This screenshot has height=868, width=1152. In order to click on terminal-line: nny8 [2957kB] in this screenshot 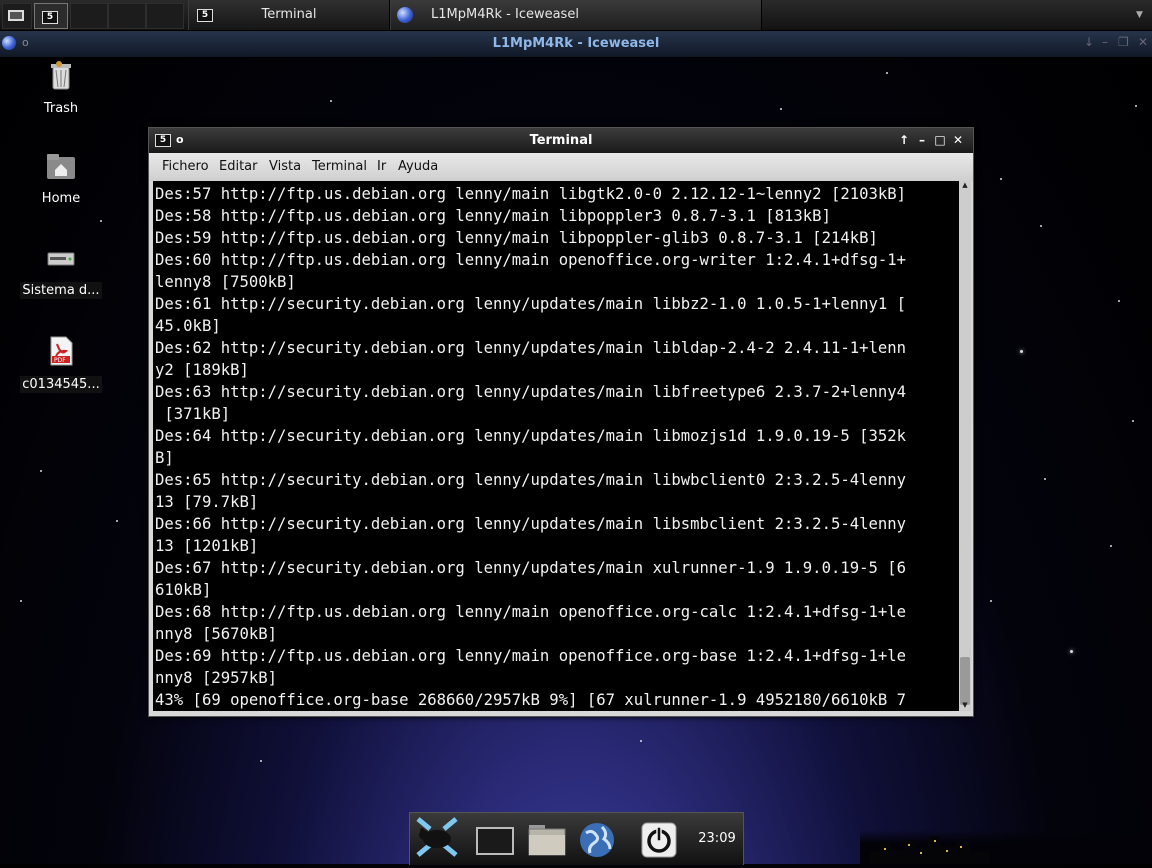, I will do `click(216, 678)`.